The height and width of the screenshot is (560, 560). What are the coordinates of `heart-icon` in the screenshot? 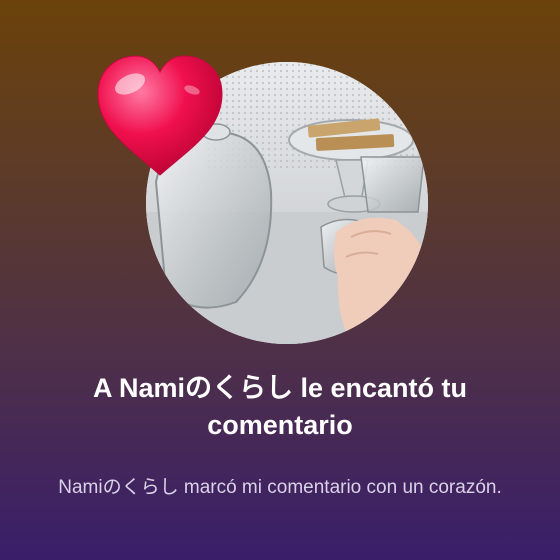 It's located at (160, 115).